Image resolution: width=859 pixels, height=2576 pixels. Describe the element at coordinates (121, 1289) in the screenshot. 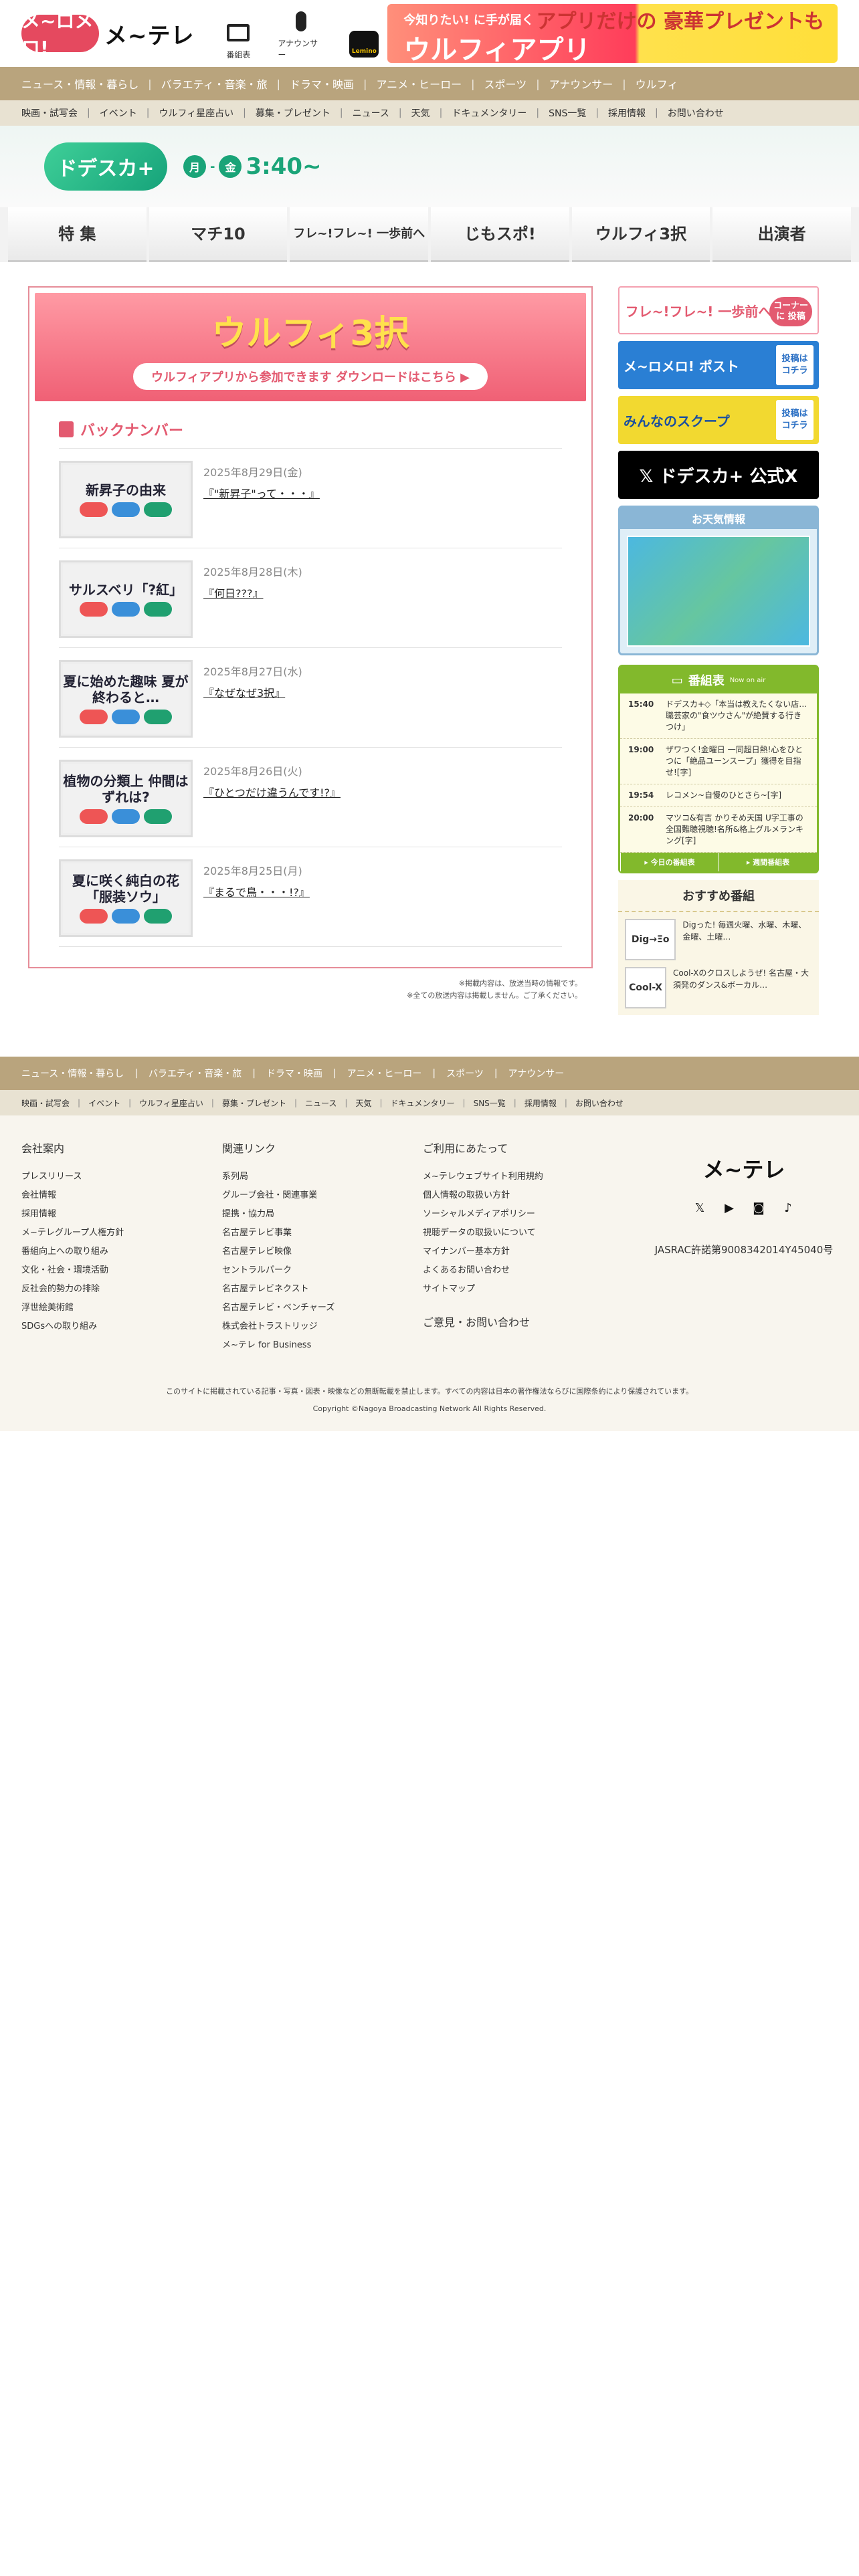

I see `footer-link: 反社会的勢力の排除` at that location.